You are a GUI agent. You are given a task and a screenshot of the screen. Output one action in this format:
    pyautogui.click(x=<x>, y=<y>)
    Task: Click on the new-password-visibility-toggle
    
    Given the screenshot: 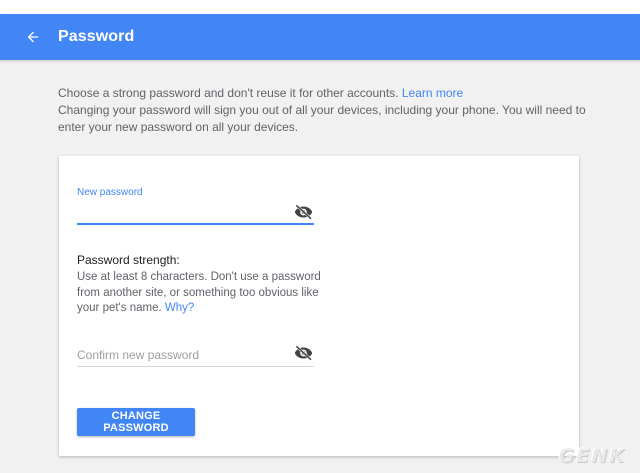 What is the action you would take?
    pyautogui.click(x=303, y=212)
    